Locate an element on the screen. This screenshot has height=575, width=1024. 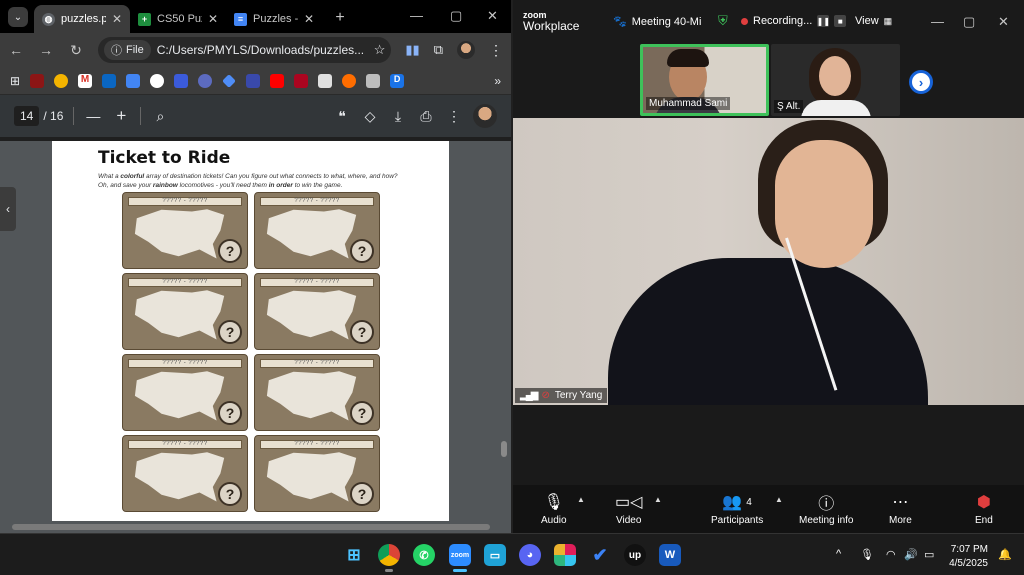
bookmark-sun-icon is located at coordinates (61, 80).